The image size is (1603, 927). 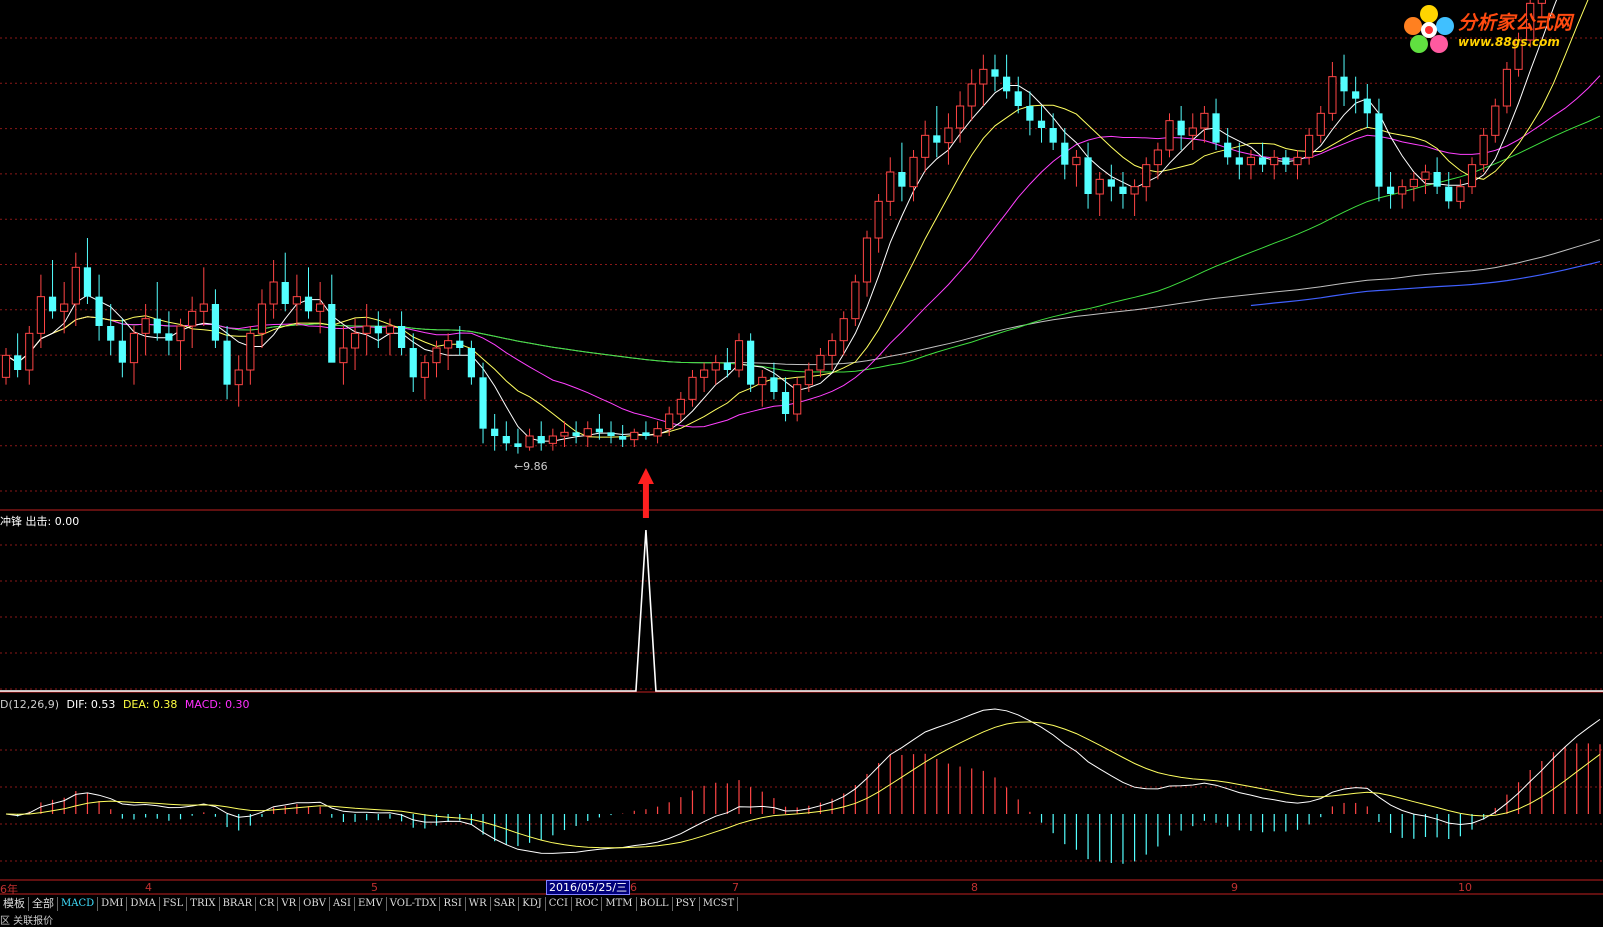 What do you see at coordinates (686, 904) in the screenshot?
I see `tab-psy: PSY` at bounding box center [686, 904].